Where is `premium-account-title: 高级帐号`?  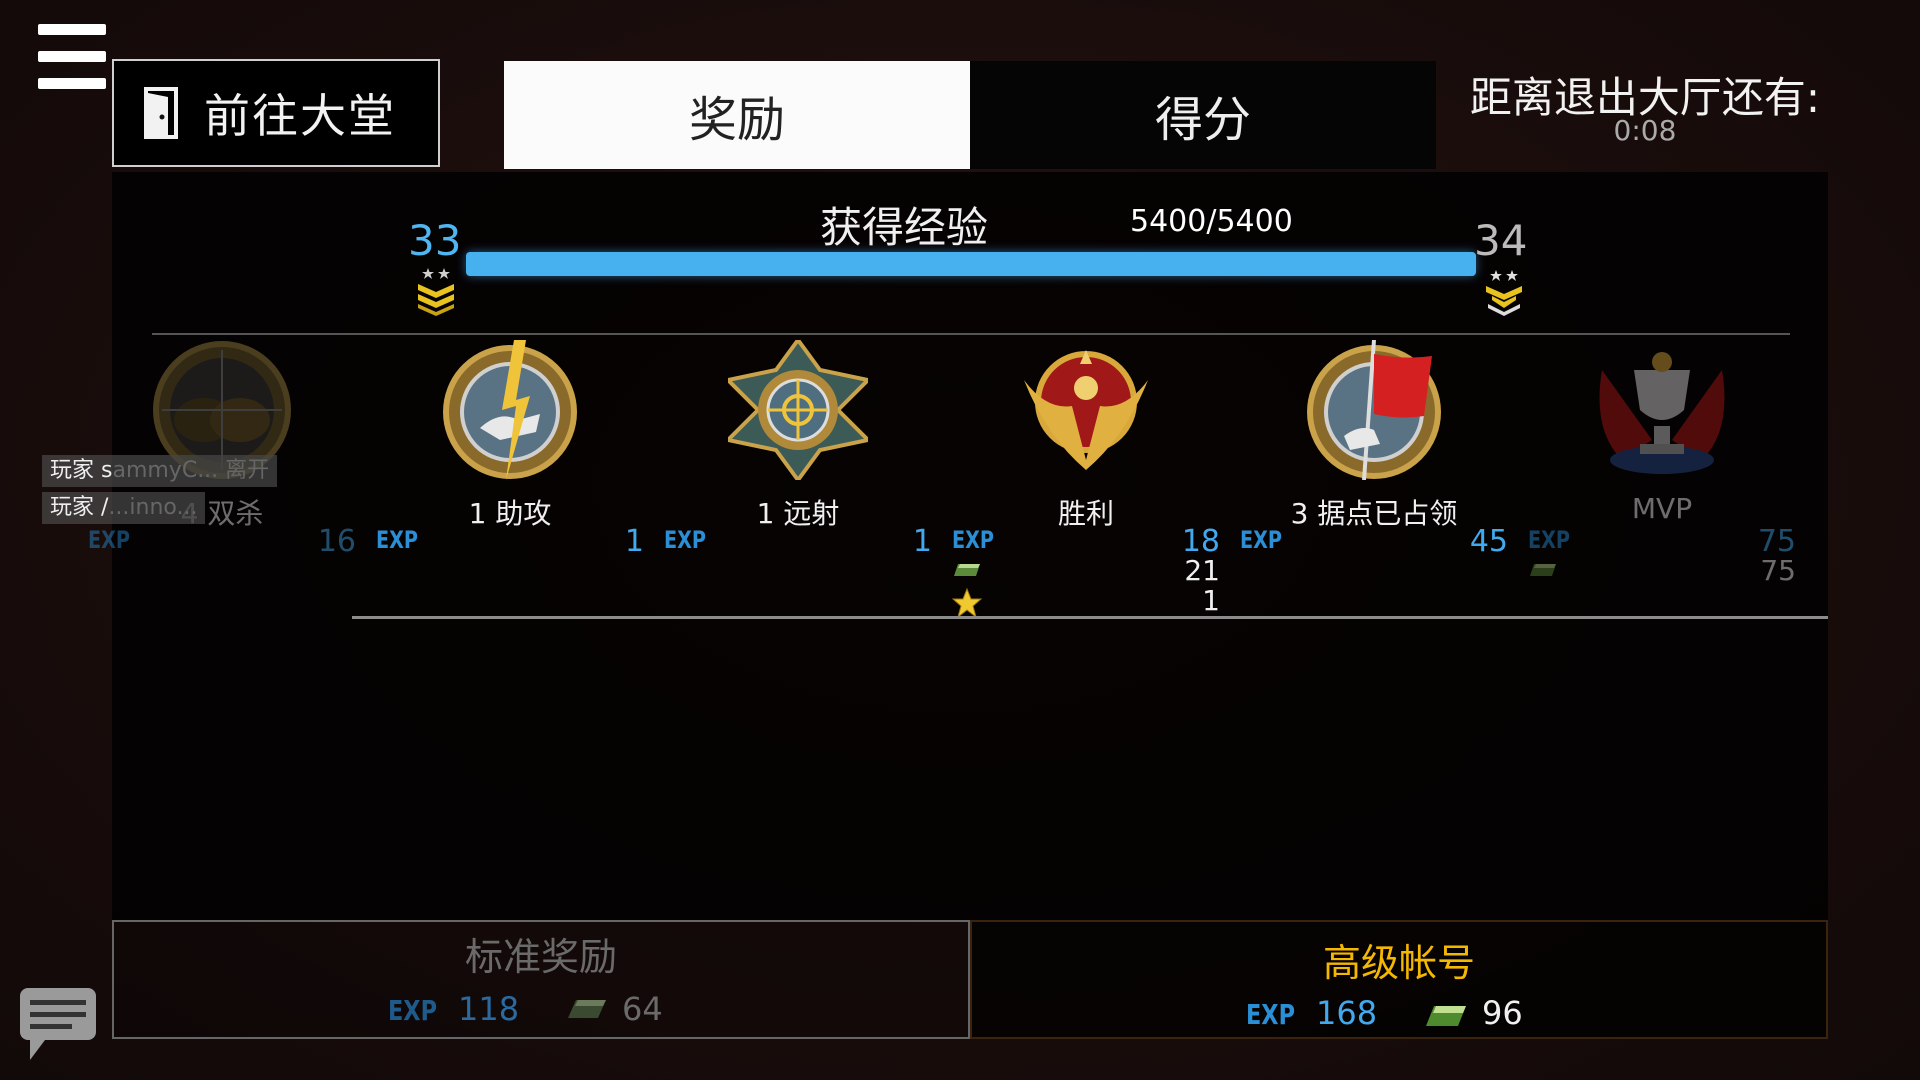 premium-account-title: 高级帐号 is located at coordinates (1398, 963).